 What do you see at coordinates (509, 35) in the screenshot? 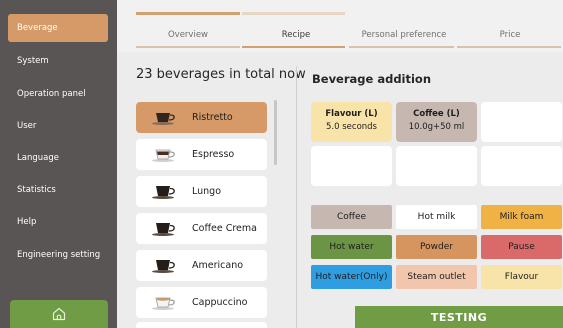
I see `tab-price: Price` at bounding box center [509, 35].